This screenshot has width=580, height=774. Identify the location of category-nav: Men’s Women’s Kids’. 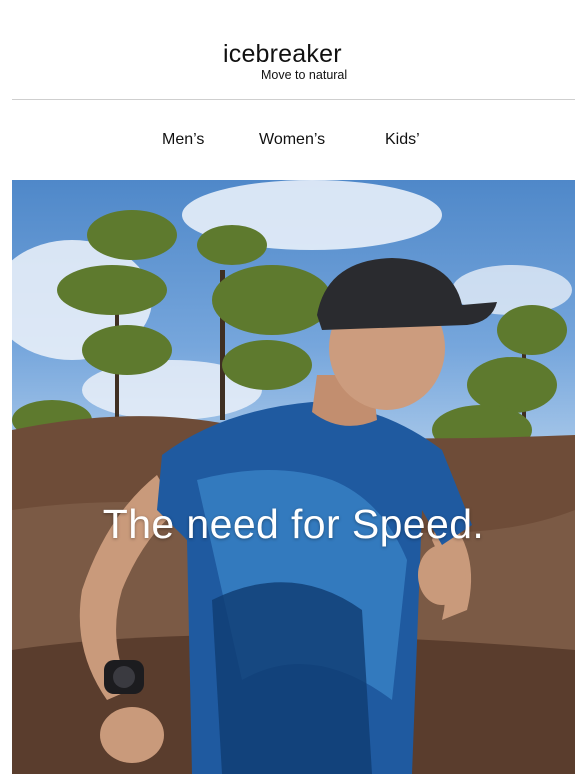
(290, 141).